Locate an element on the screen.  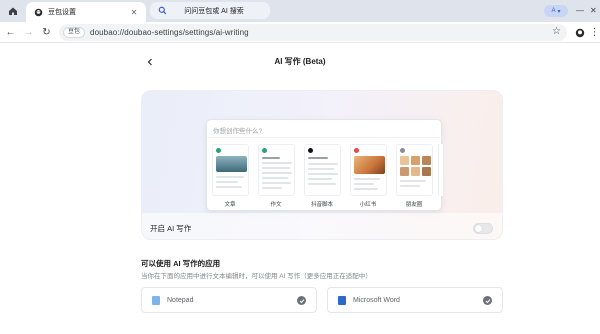
app-name: Microsoft Word is located at coordinates (376, 300).